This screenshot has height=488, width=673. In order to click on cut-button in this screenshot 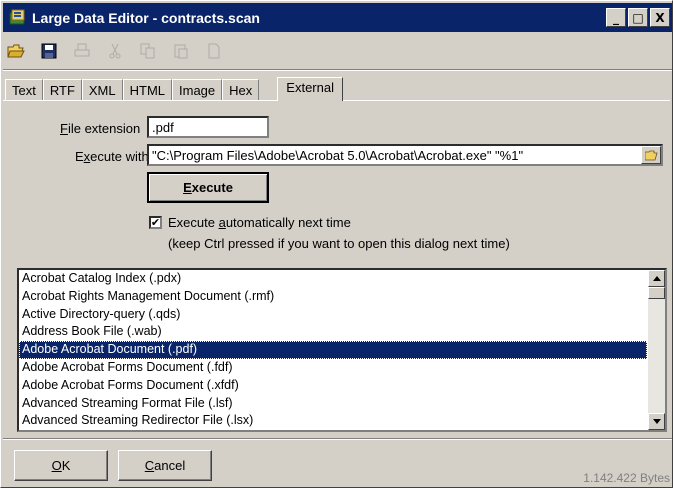, I will do `click(115, 51)`.